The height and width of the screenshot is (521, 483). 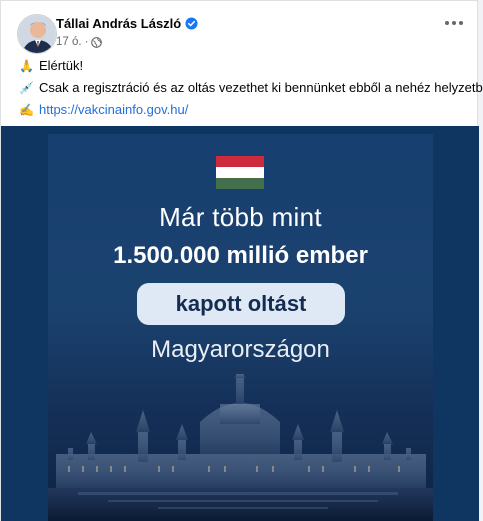 What do you see at coordinates (69, 42) in the screenshot?
I see `post-timestamp: 17 ó.` at bounding box center [69, 42].